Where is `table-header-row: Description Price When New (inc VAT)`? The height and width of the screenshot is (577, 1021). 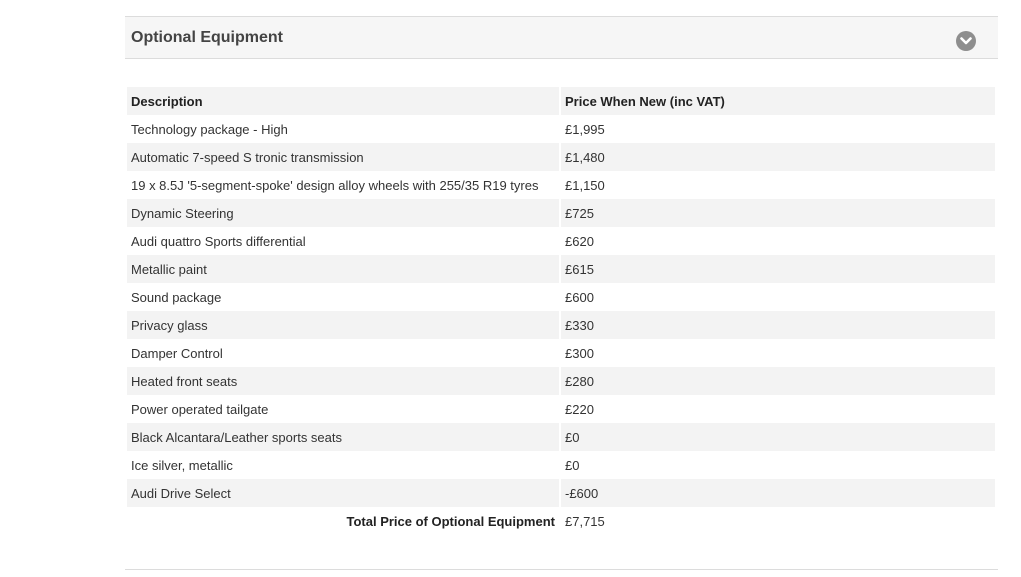 table-header-row: Description Price When New (inc VAT) is located at coordinates (561, 101).